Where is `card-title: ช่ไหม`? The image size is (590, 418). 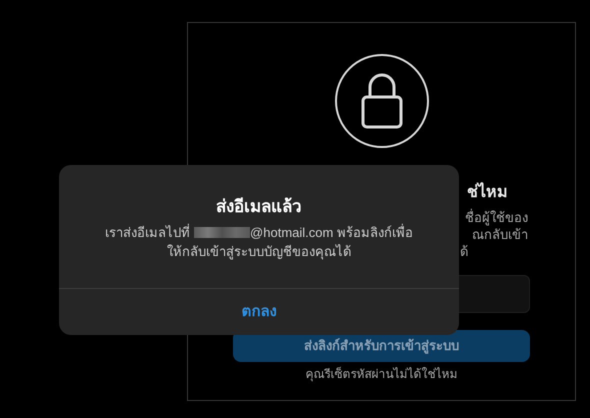 card-title: ช่ไหม is located at coordinates (487, 193).